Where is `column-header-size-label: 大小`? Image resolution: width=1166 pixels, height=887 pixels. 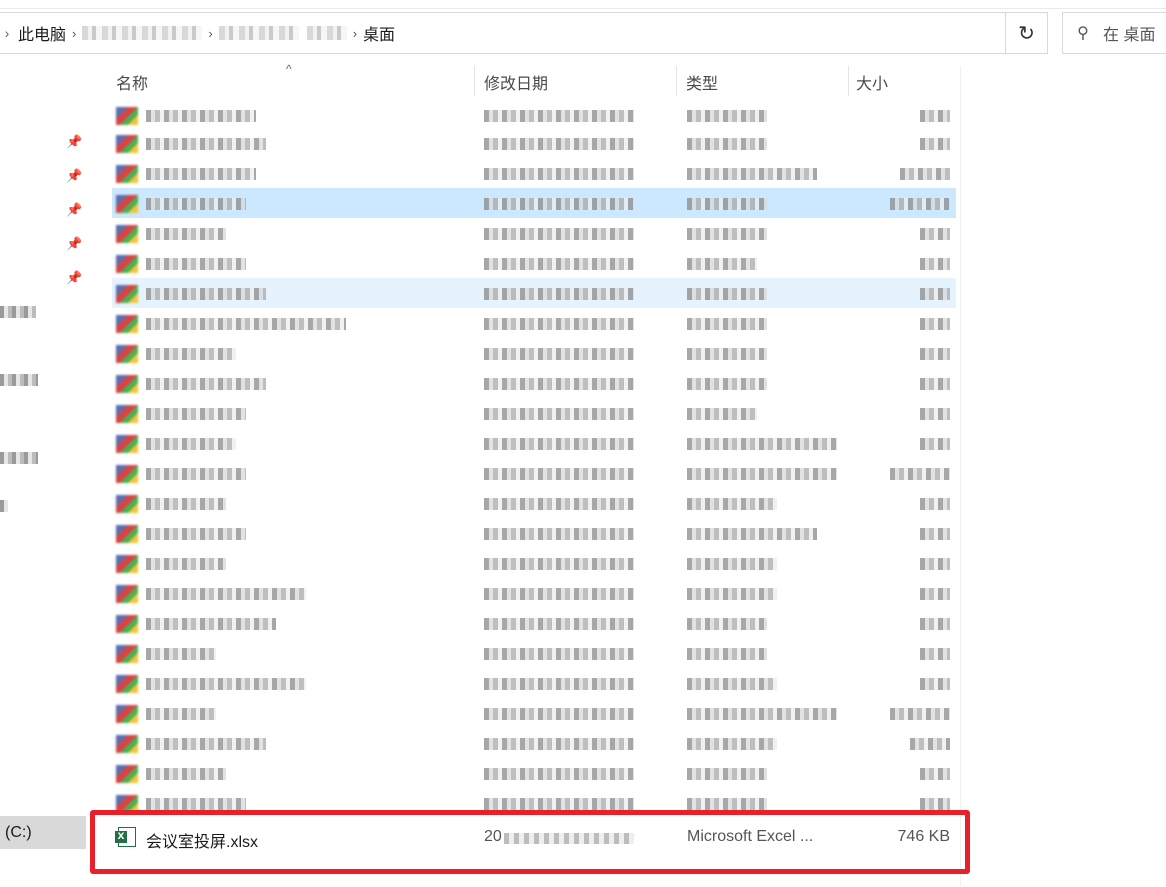 column-header-size-label: 大小 is located at coordinates (872, 84).